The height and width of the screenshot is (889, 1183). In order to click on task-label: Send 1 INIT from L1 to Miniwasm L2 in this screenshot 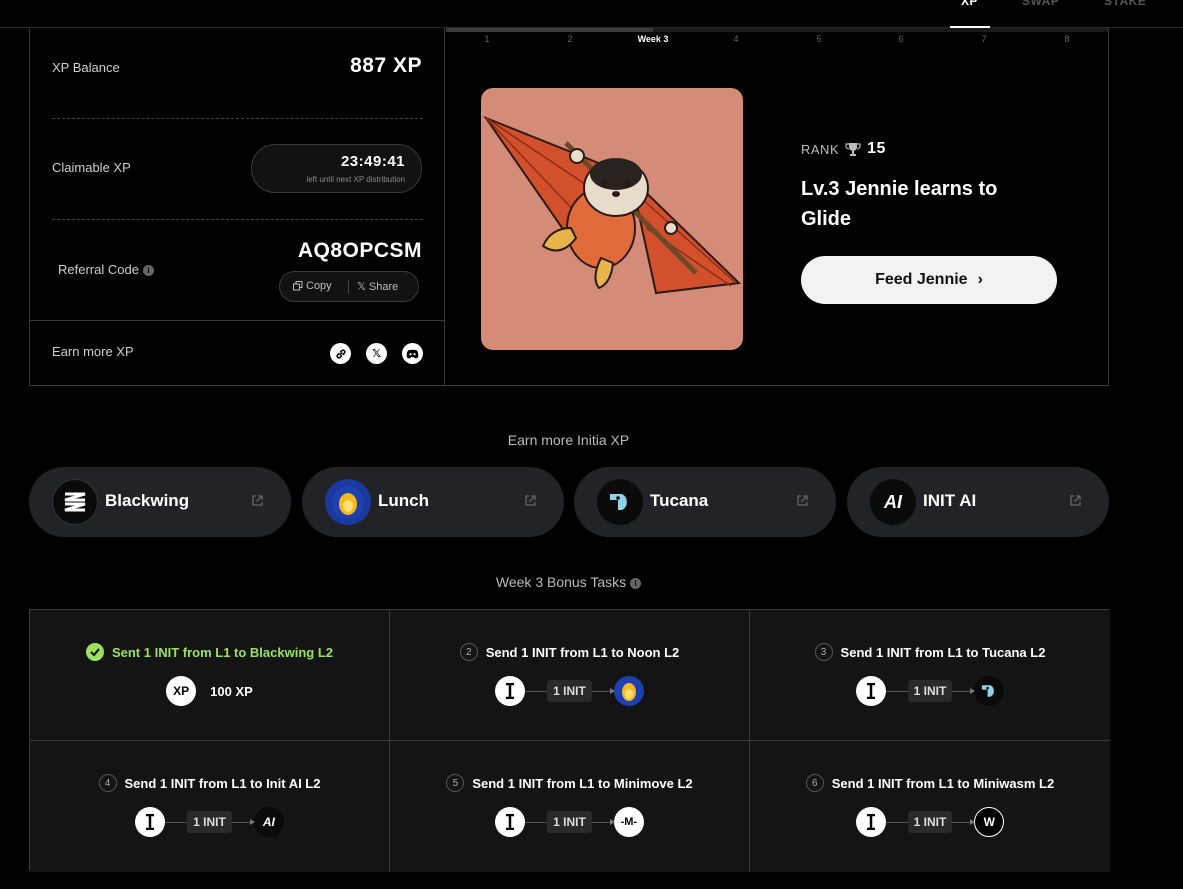, I will do `click(943, 783)`.